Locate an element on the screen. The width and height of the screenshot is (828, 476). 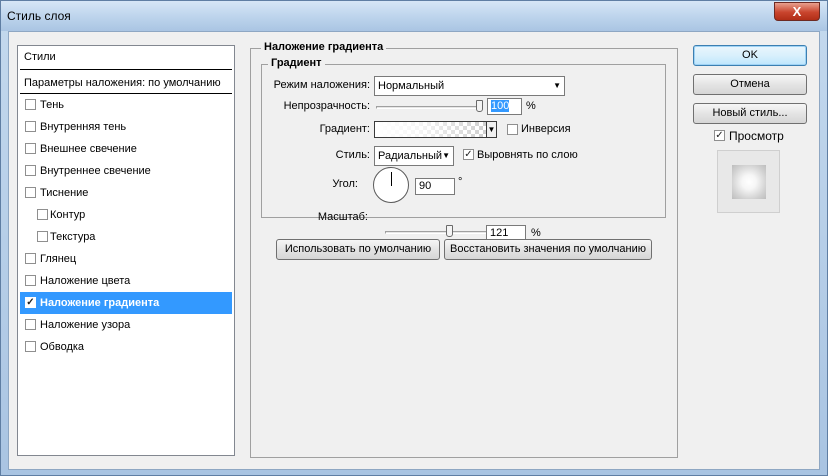
style-item: Наложение цвета is located at coordinates (126, 281).